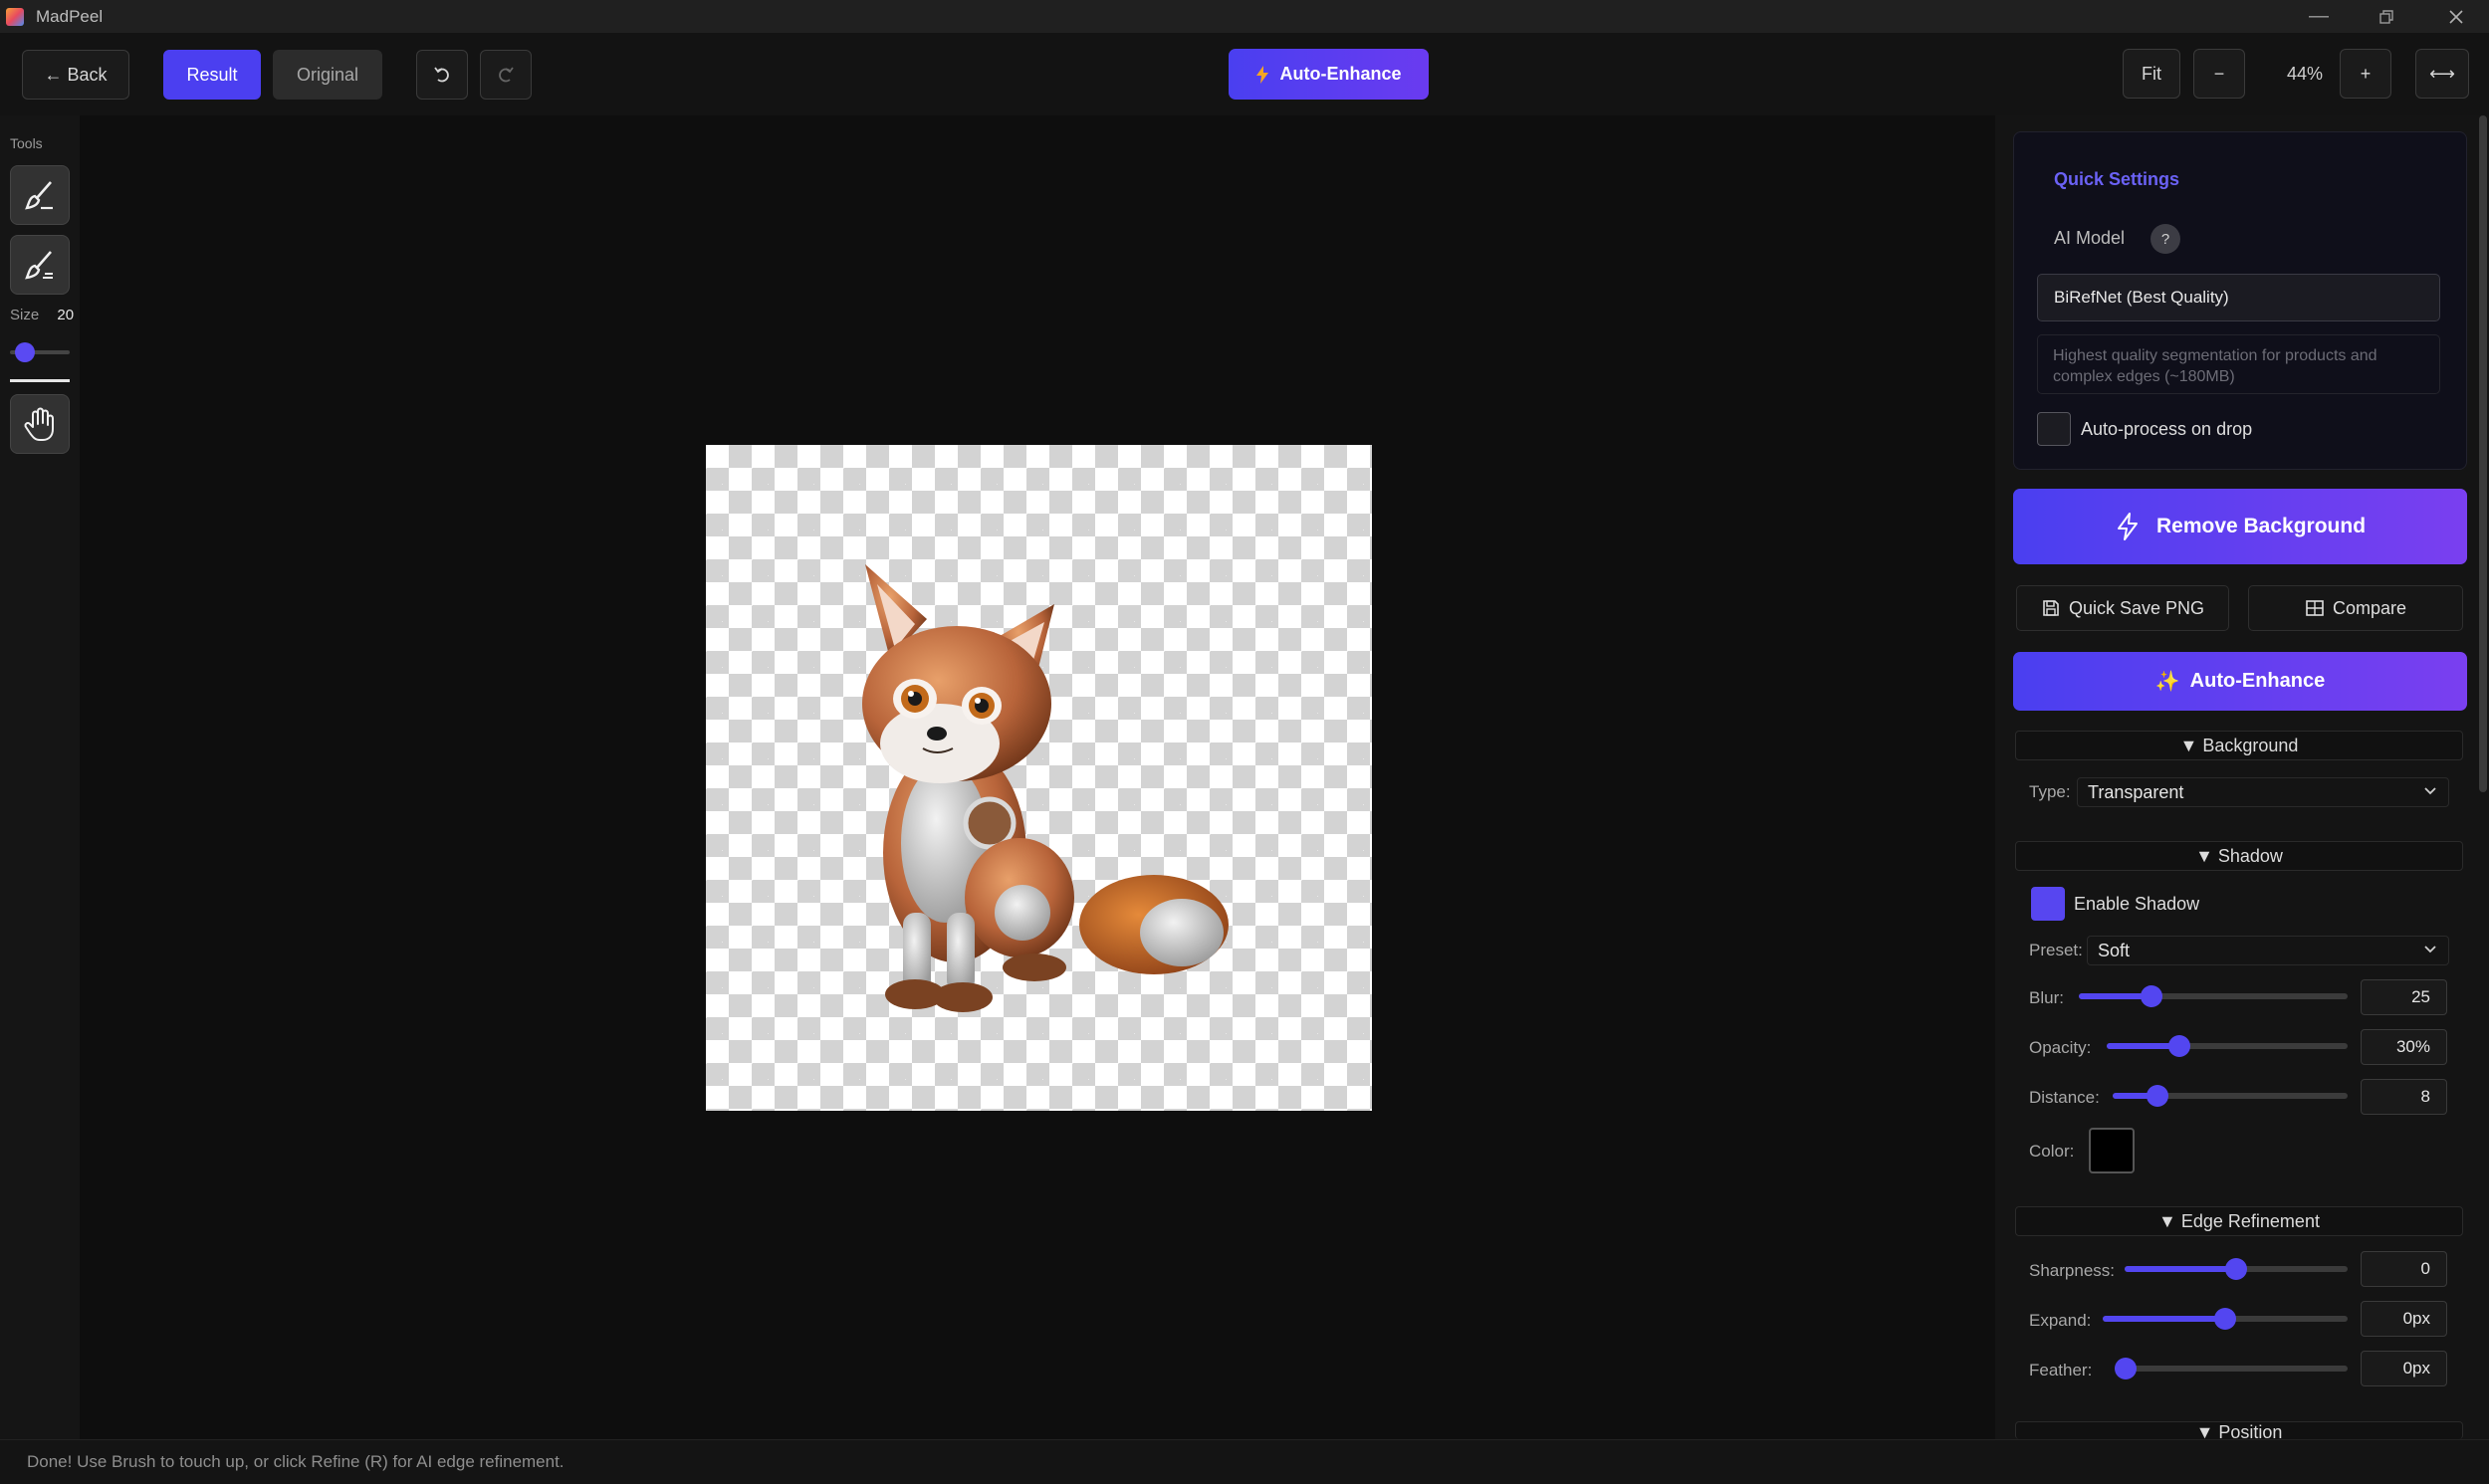 This screenshot has width=2489, height=1484. I want to click on save-icon, so click(2051, 608).